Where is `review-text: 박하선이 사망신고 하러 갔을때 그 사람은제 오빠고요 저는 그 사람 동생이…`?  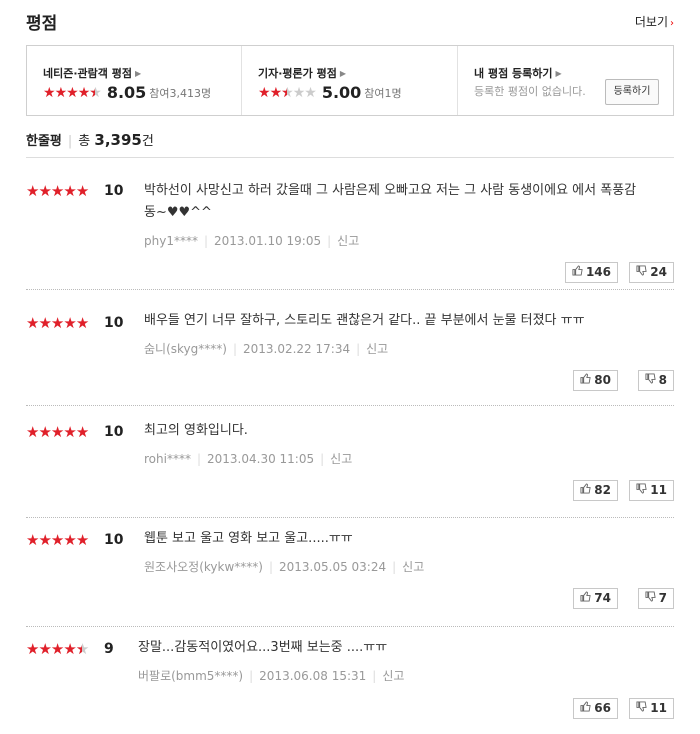 review-text: 박하선이 사망신고 하러 갔을때 그 사람은제 오빠고요 저는 그 사람 동생이… is located at coordinates (390, 201).